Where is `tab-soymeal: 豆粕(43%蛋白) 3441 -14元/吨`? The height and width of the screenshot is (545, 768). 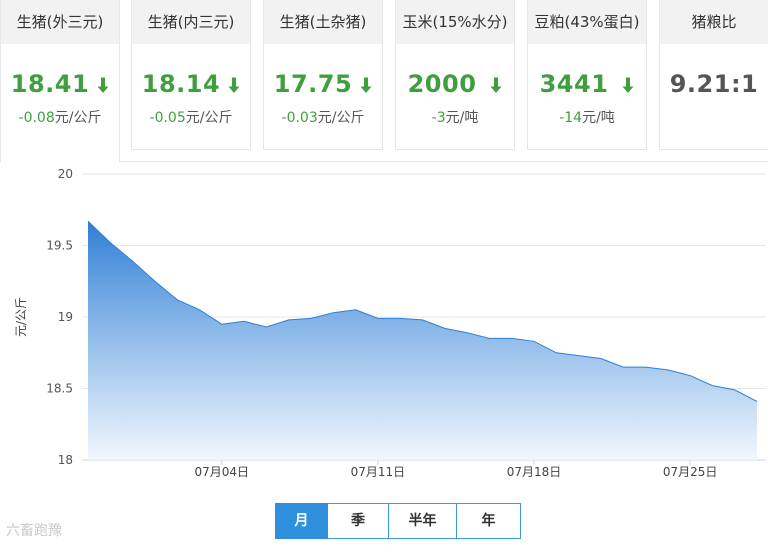 tab-soymeal: 豆粕(43%蛋白) 3441 -14元/吨 is located at coordinates (587, 75).